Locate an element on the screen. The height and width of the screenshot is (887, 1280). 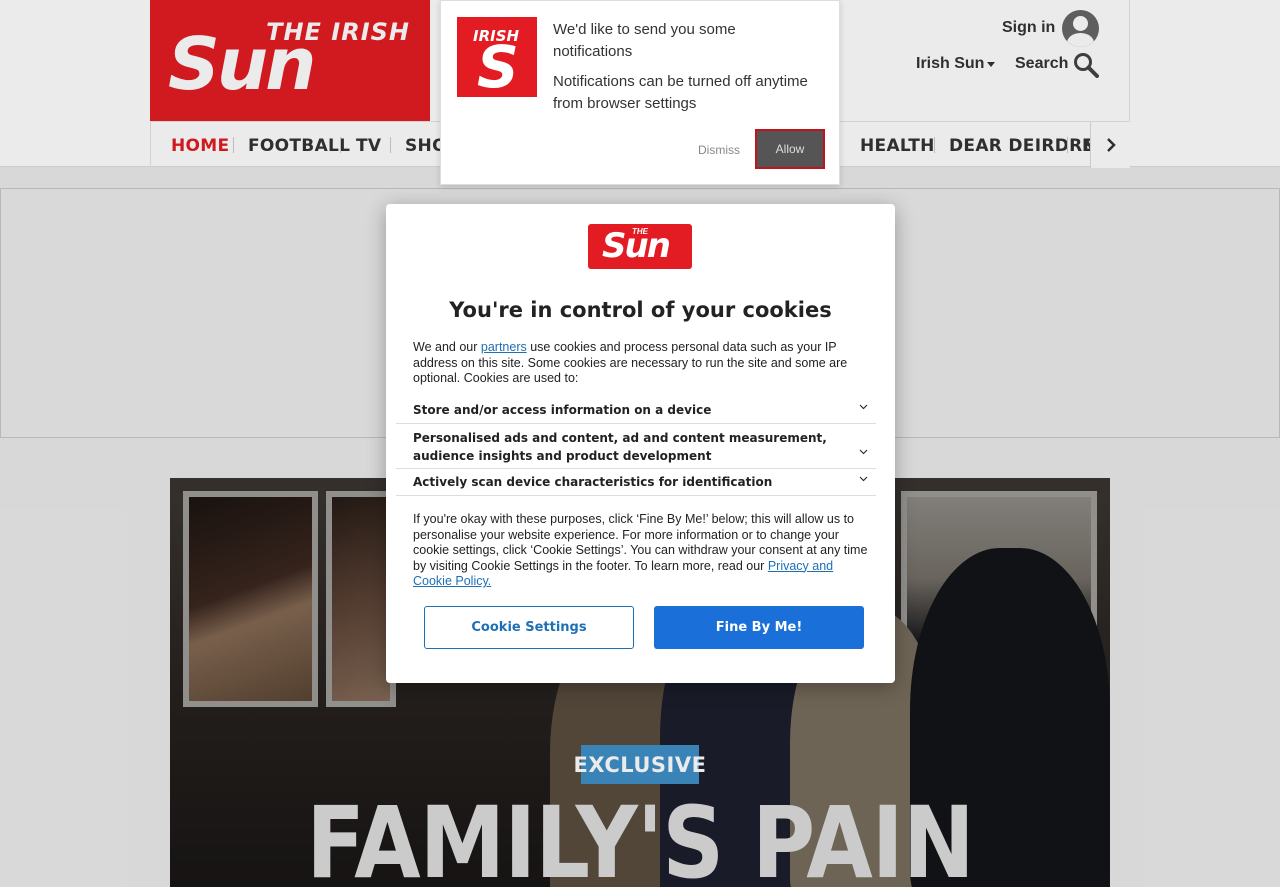
caret-down-icon is located at coordinates (991, 64).